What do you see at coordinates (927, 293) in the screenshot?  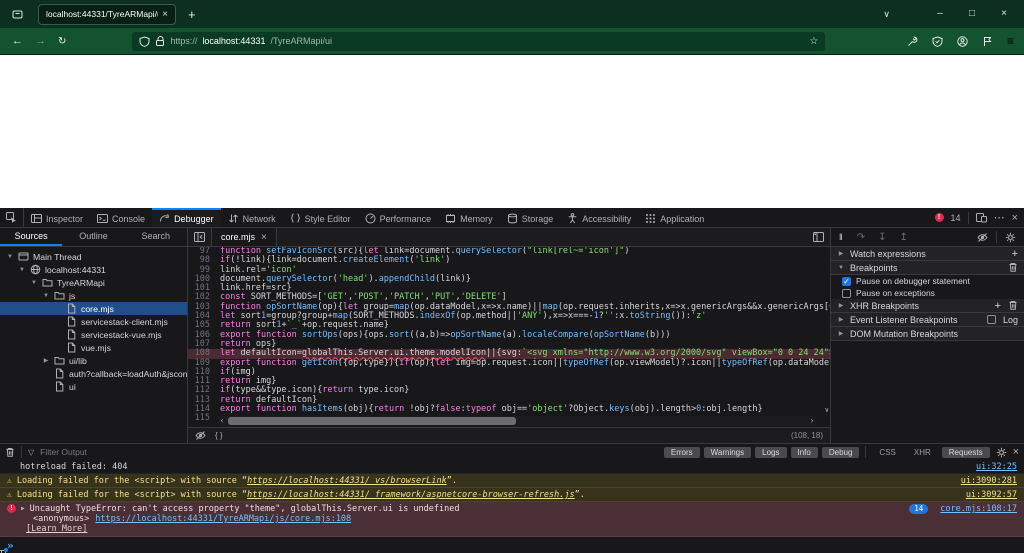 I see `option-pause-on-exceptions: Pause on exceptions` at bounding box center [927, 293].